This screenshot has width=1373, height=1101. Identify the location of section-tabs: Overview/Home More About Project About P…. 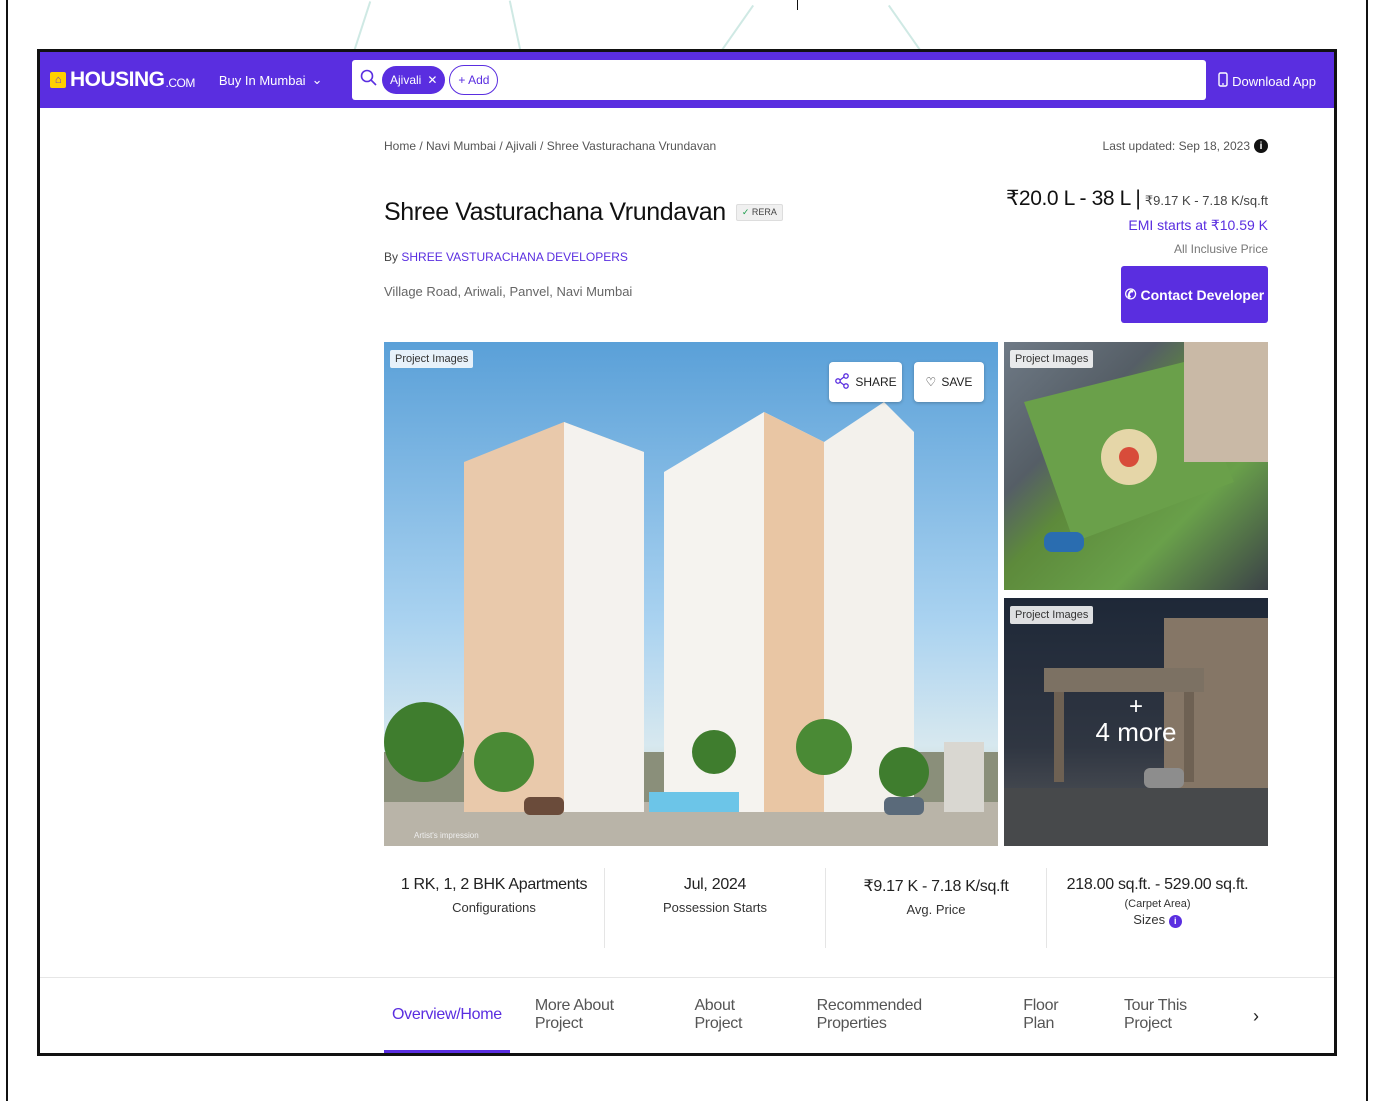
(826, 1015).